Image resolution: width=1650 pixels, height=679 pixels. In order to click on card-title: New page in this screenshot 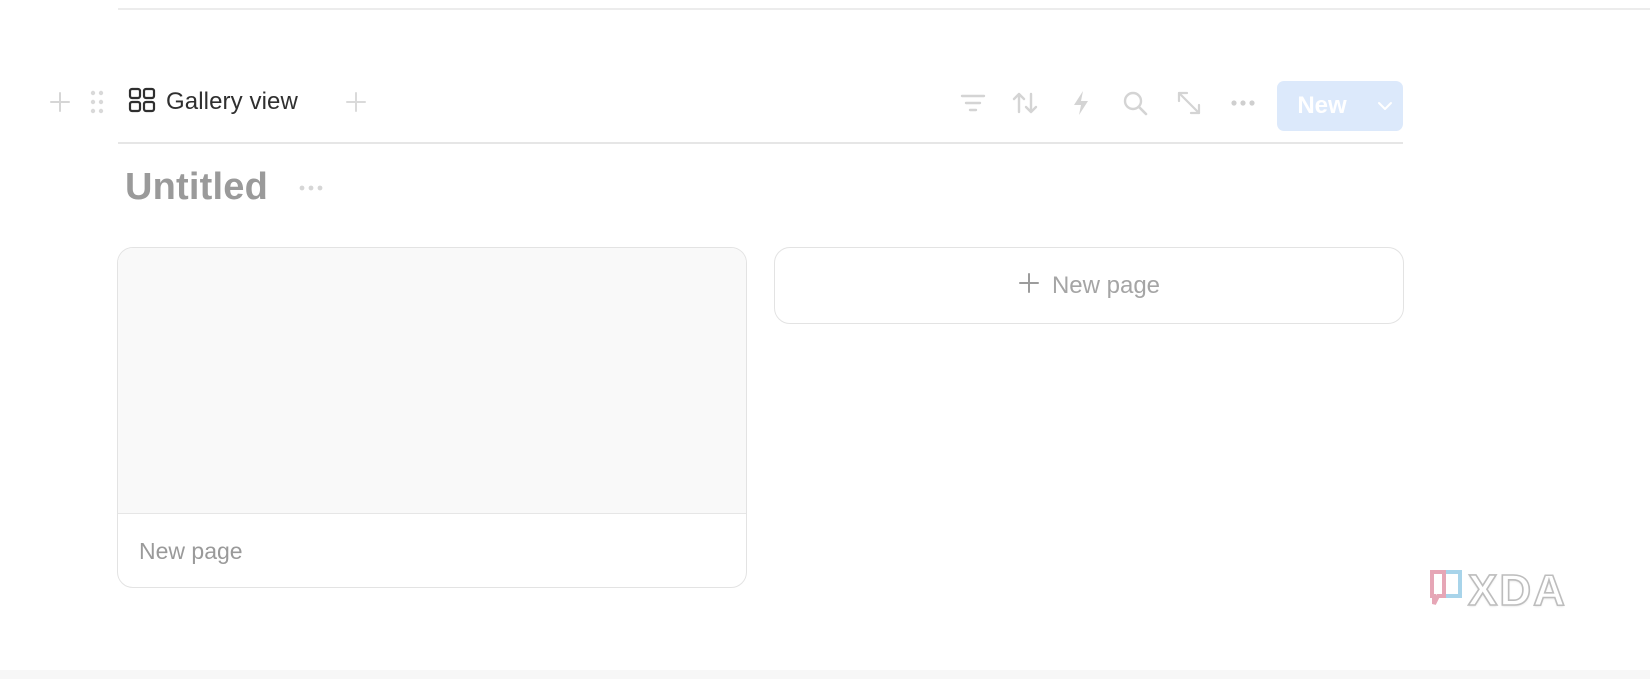, I will do `click(191, 551)`.